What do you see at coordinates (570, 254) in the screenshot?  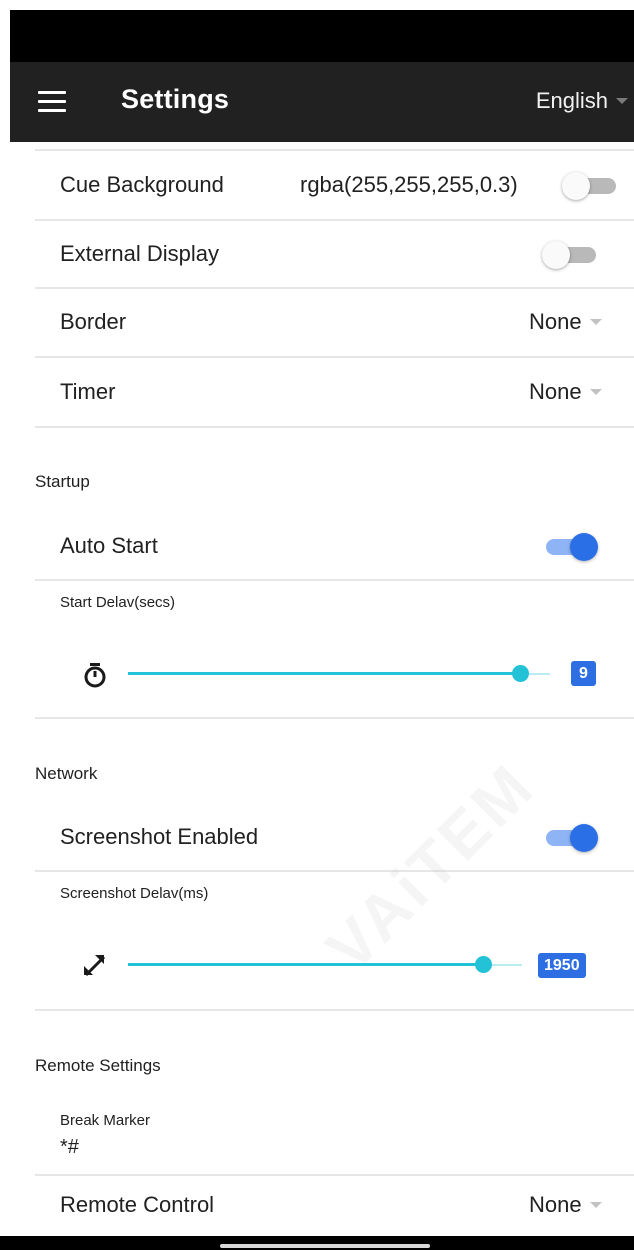 I see `external-display-toggle` at bounding box center [570, 254].